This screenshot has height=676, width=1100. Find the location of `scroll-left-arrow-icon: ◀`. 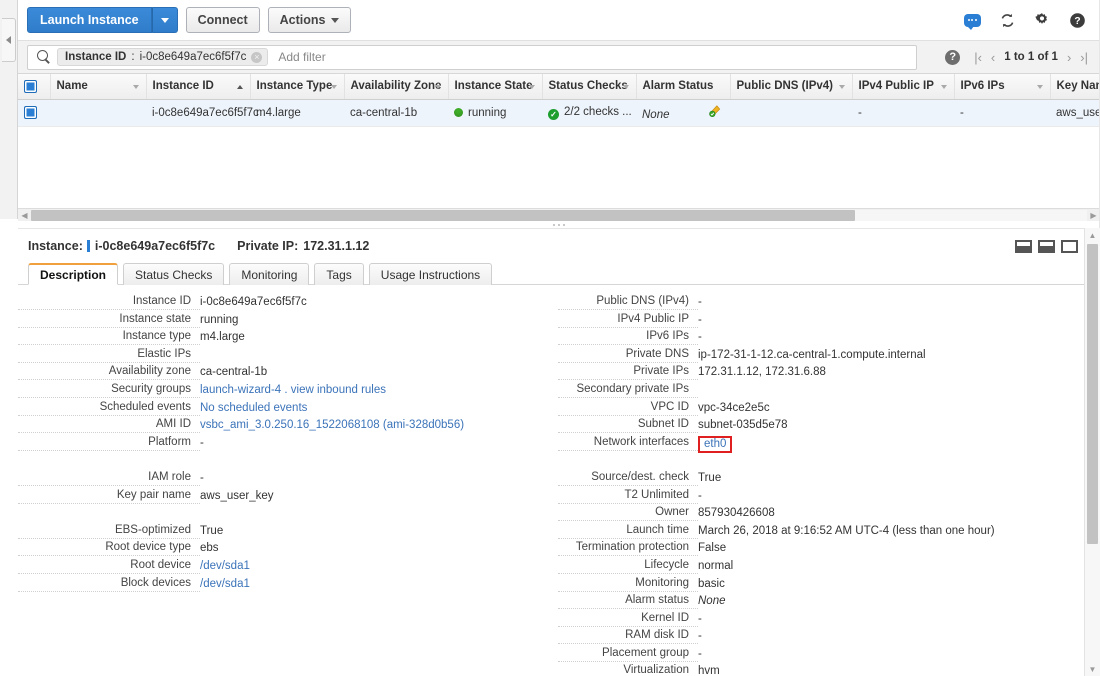

scroll-left-arrow-icon: ◀ is located at coordinates (24, 215).